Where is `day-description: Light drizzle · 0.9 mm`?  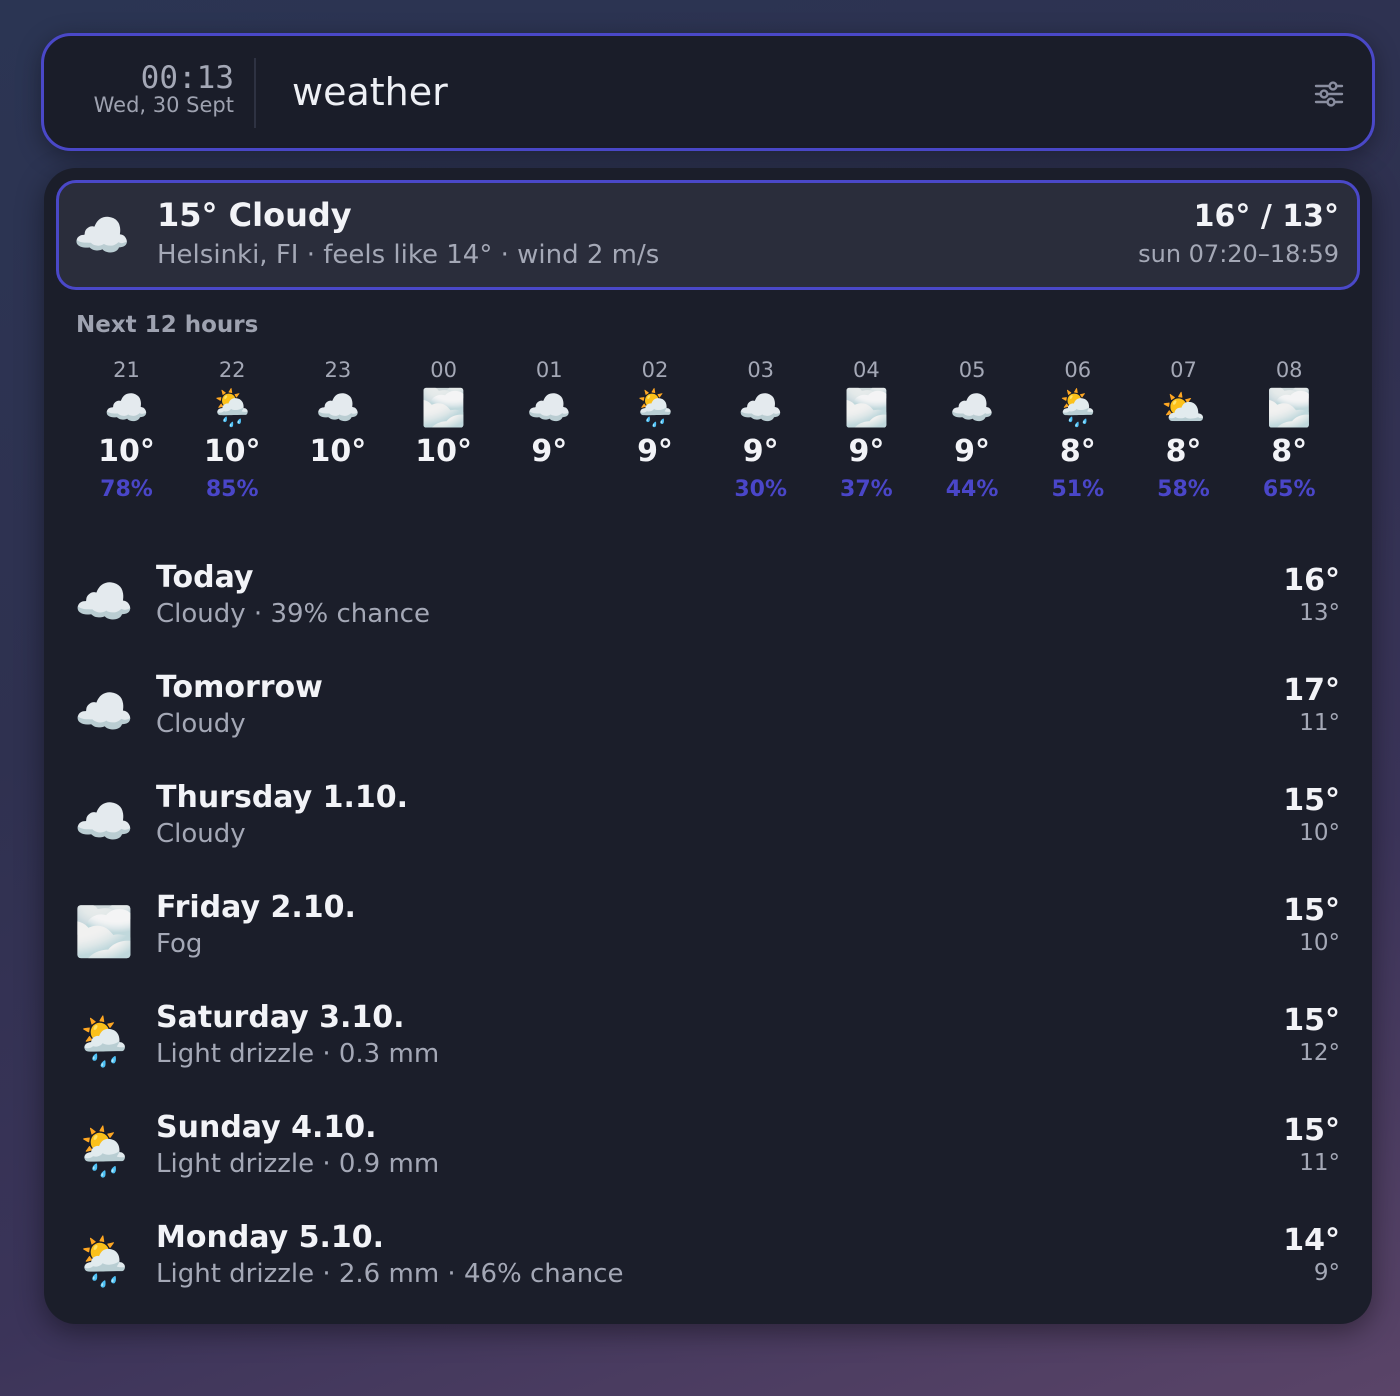 day-description: Light drizzle · 0.9 mm is located at coordinates (298, 1164).